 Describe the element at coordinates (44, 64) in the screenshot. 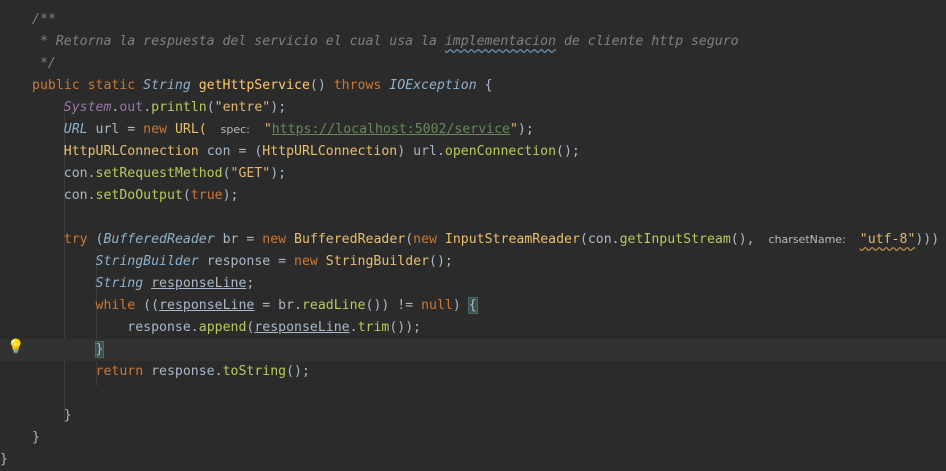

I see `code-line-text: */` at that location.